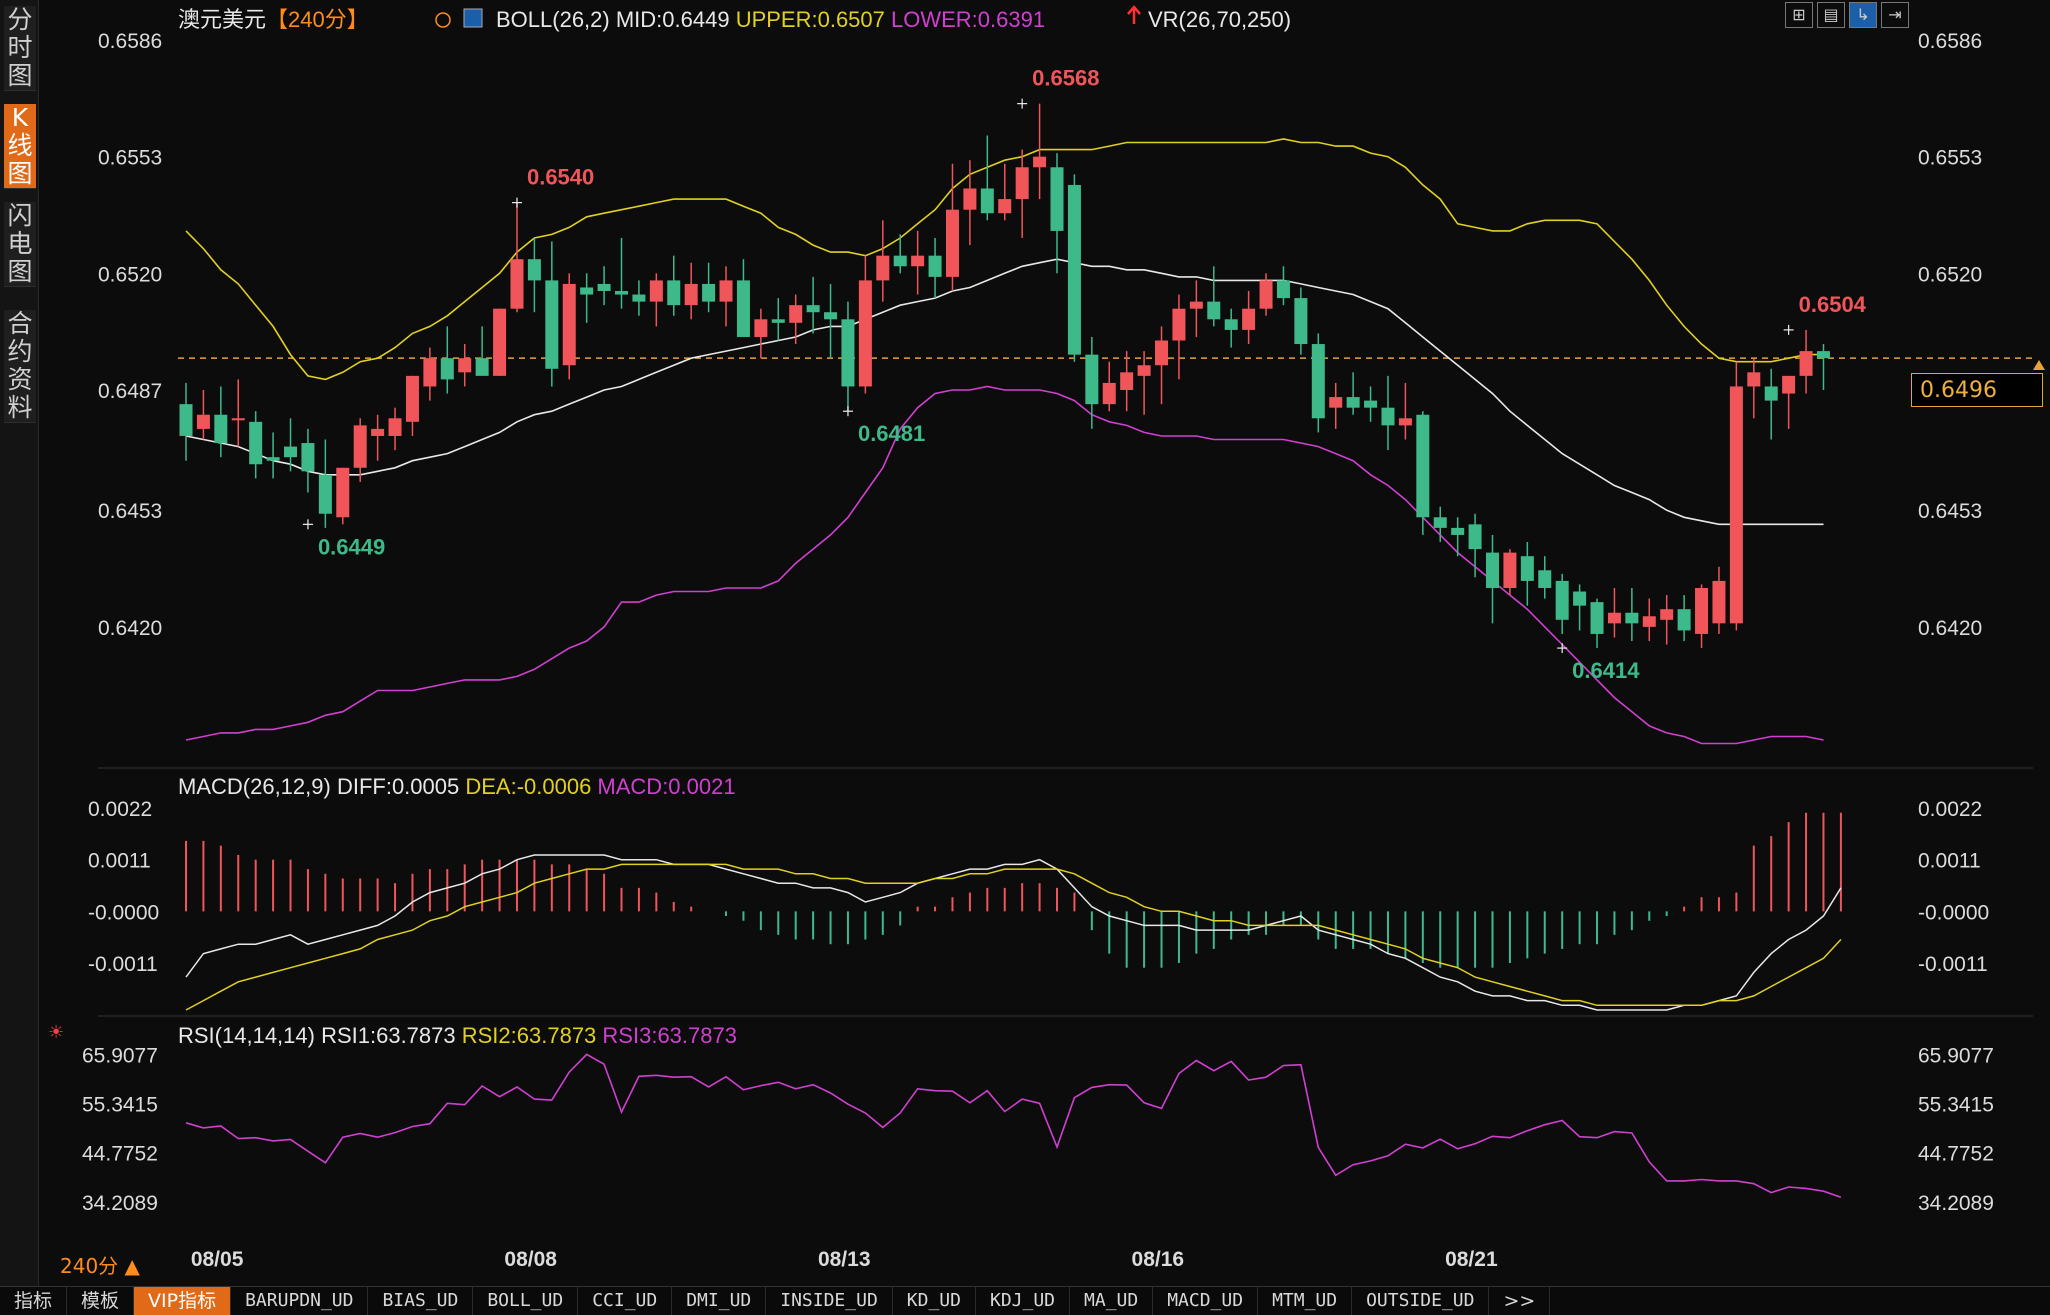  I want to click on left-tab-3: 合约资料, so click(20, 366).